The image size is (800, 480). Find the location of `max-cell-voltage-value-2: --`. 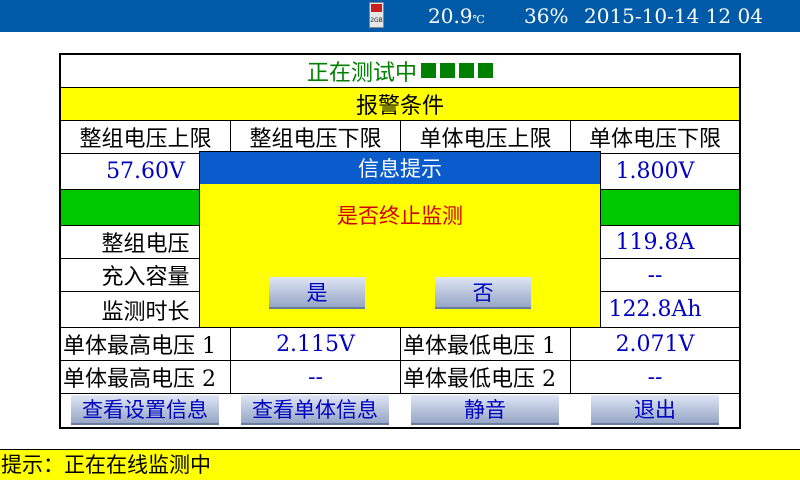

max-cell-voltage-value-2: -- is located at coordinates (316, 377).